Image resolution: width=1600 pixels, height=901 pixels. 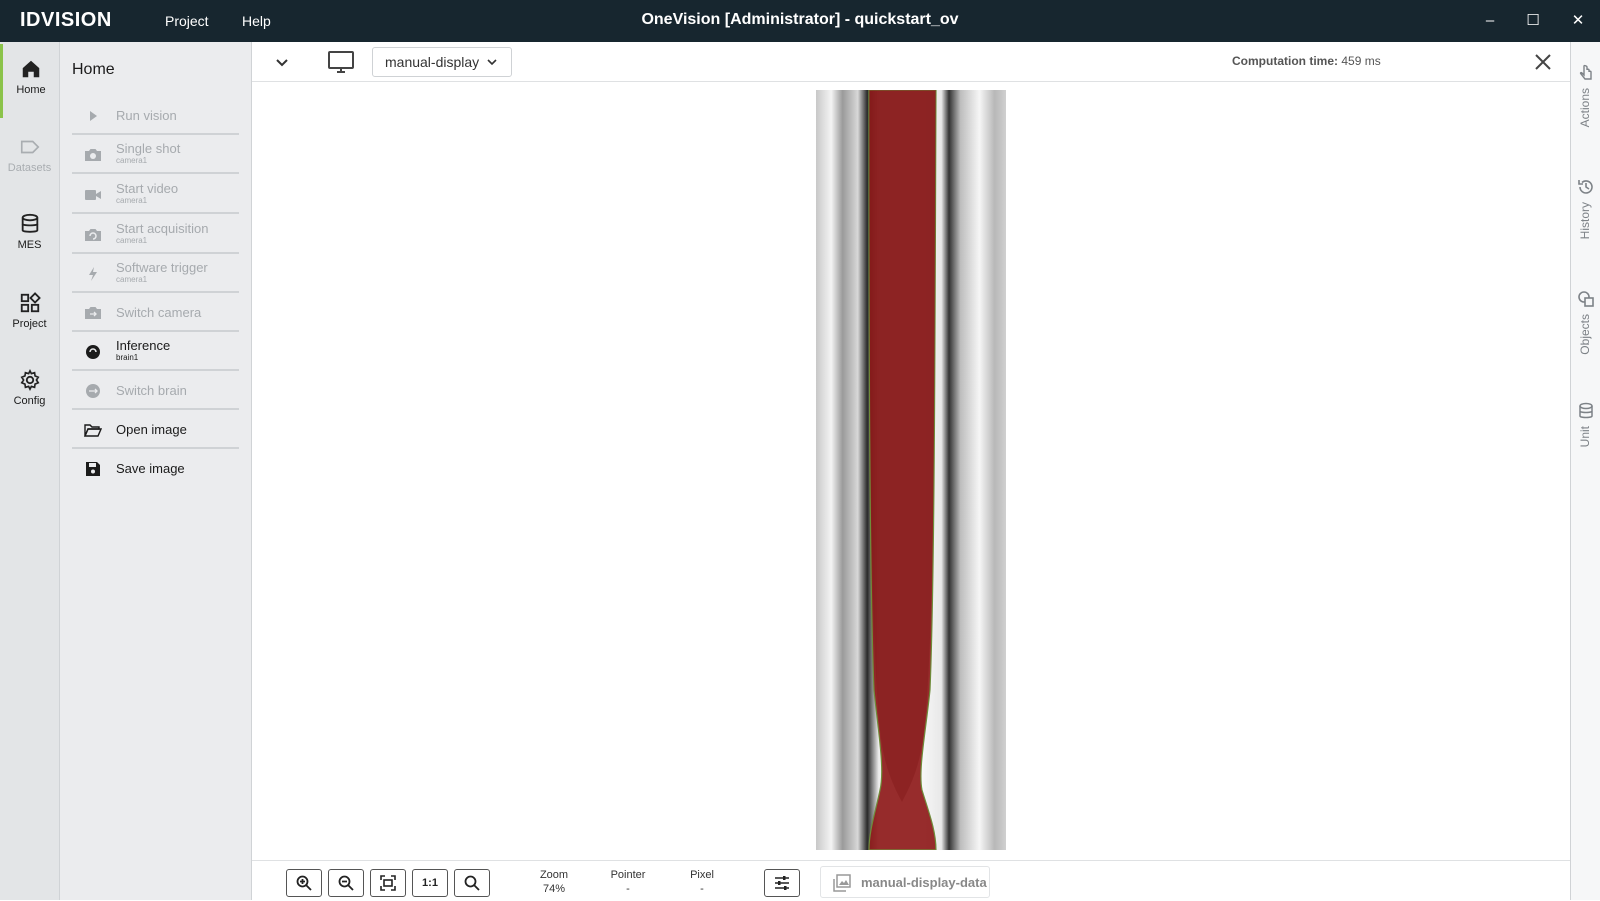 What do you see at coordinates (472, 883) in the screenshot?
I see `search-button` at bounding box center [472, 883].